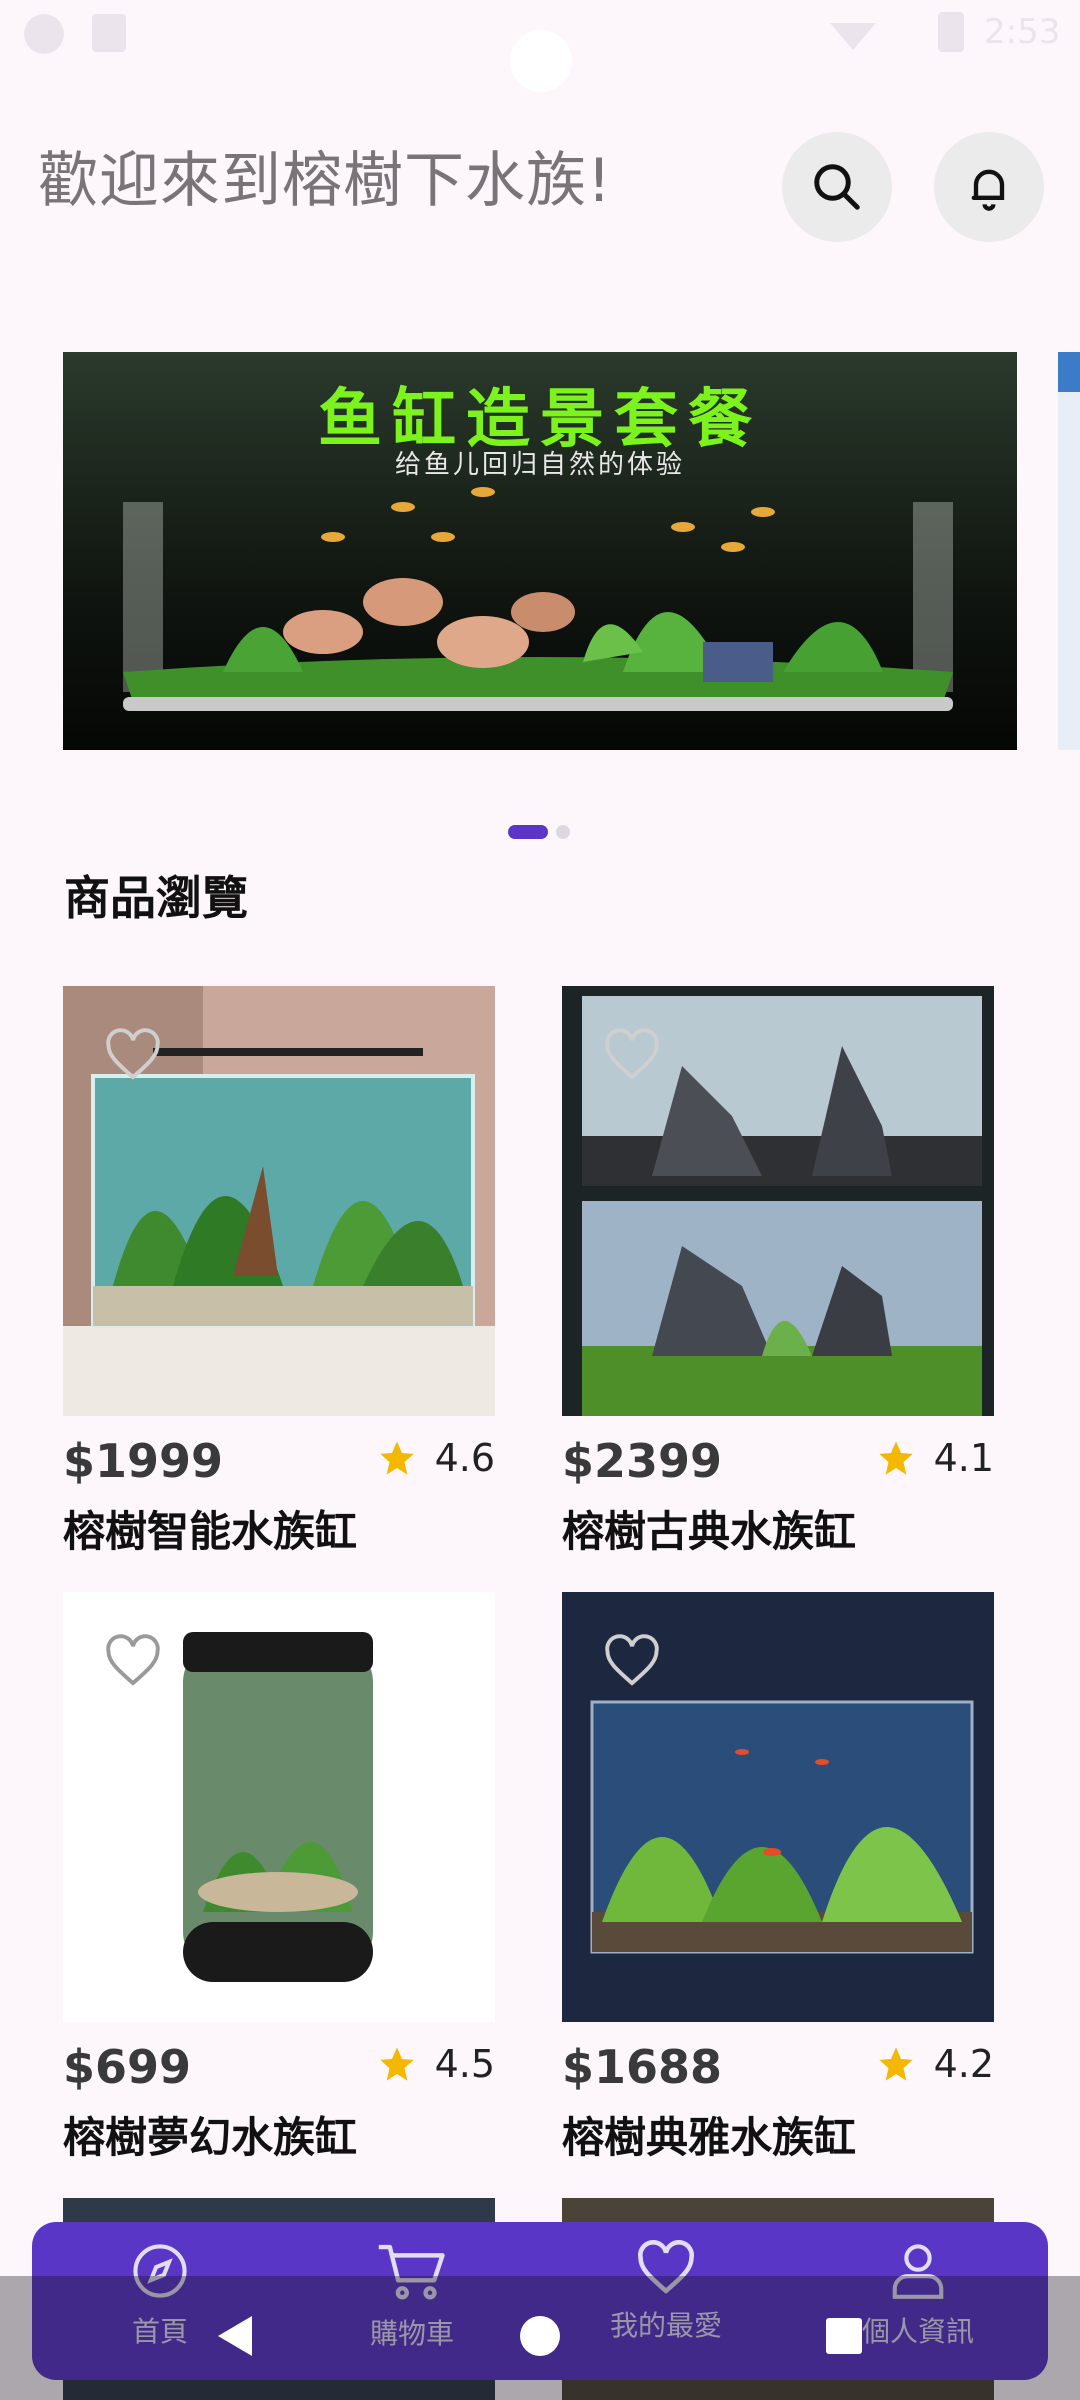  What do you see at coordinates (709, 2137) in the screenshot?
I see `product-name: 榕樹典雅水族缸` at bounding box center [709, 2137].